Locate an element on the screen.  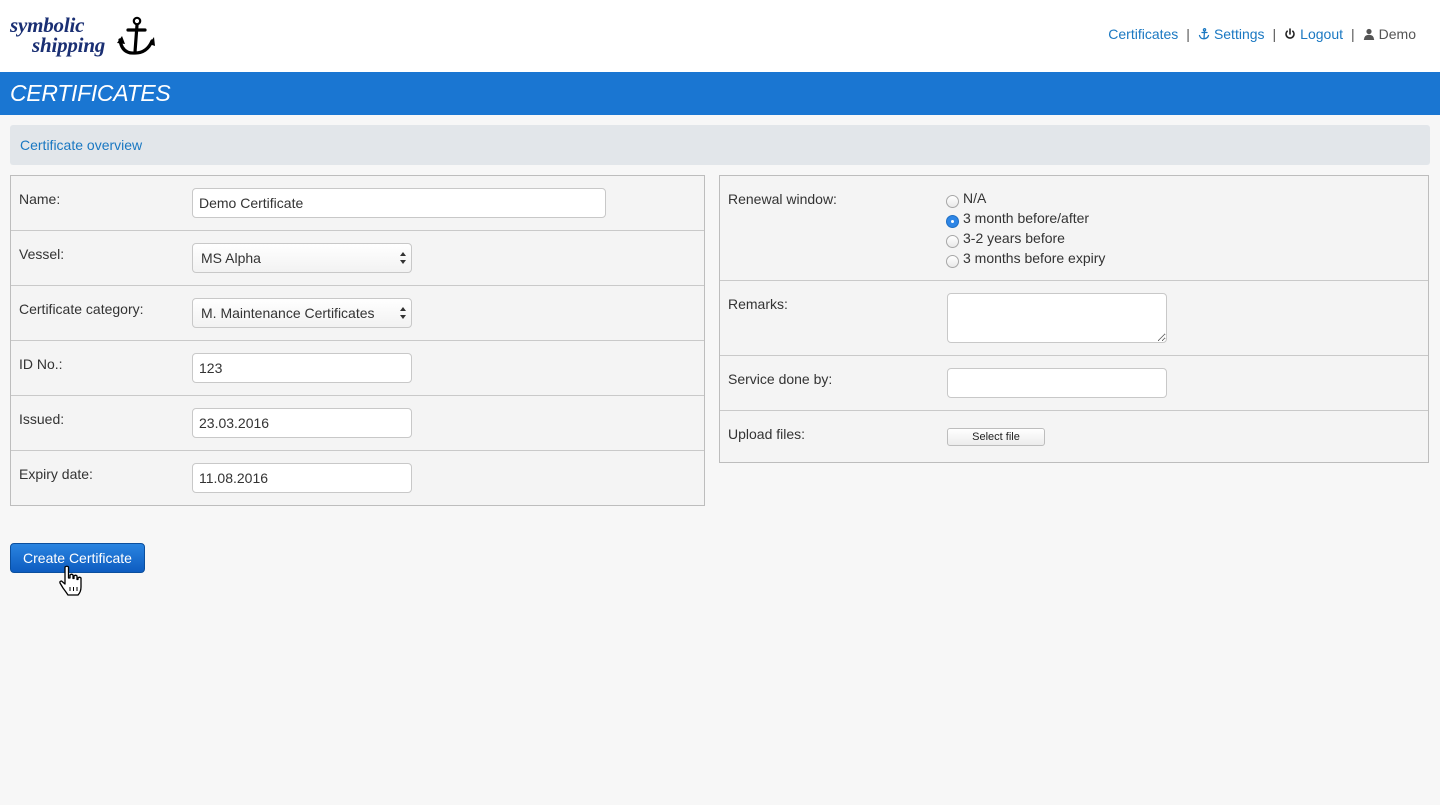
nav-settings-link: Settings is located at coordinates (1231, 34).